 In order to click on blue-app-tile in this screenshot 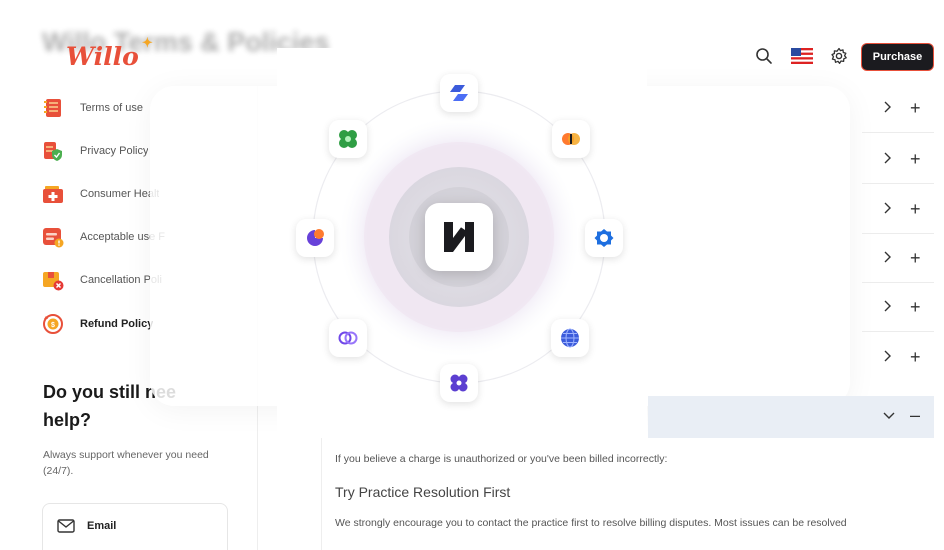, I will do `click(604, 238)`.